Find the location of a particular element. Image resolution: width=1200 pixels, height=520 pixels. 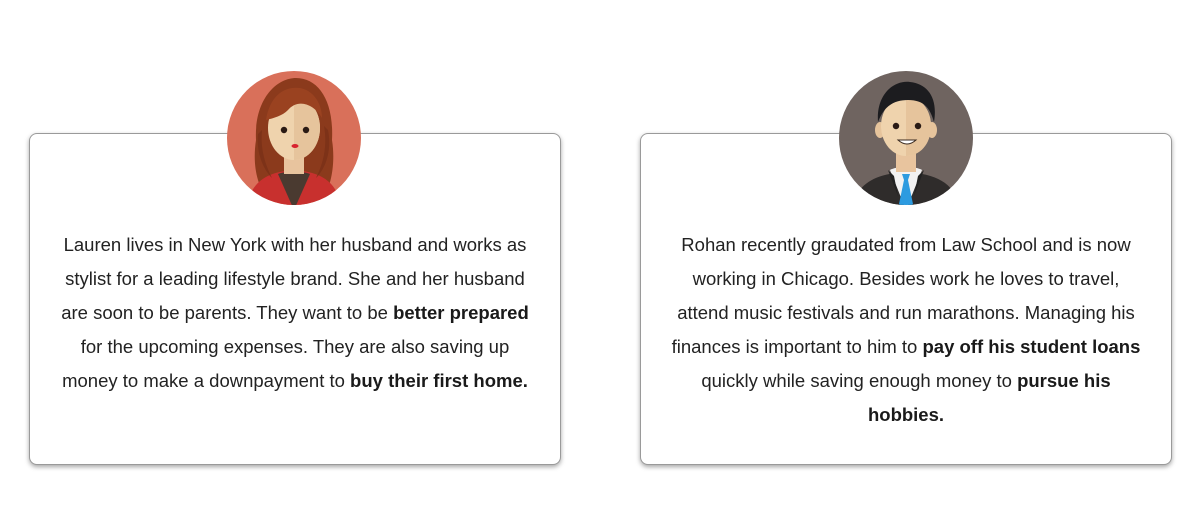

woman-avatar-icon is located at coordinates (294, 138).